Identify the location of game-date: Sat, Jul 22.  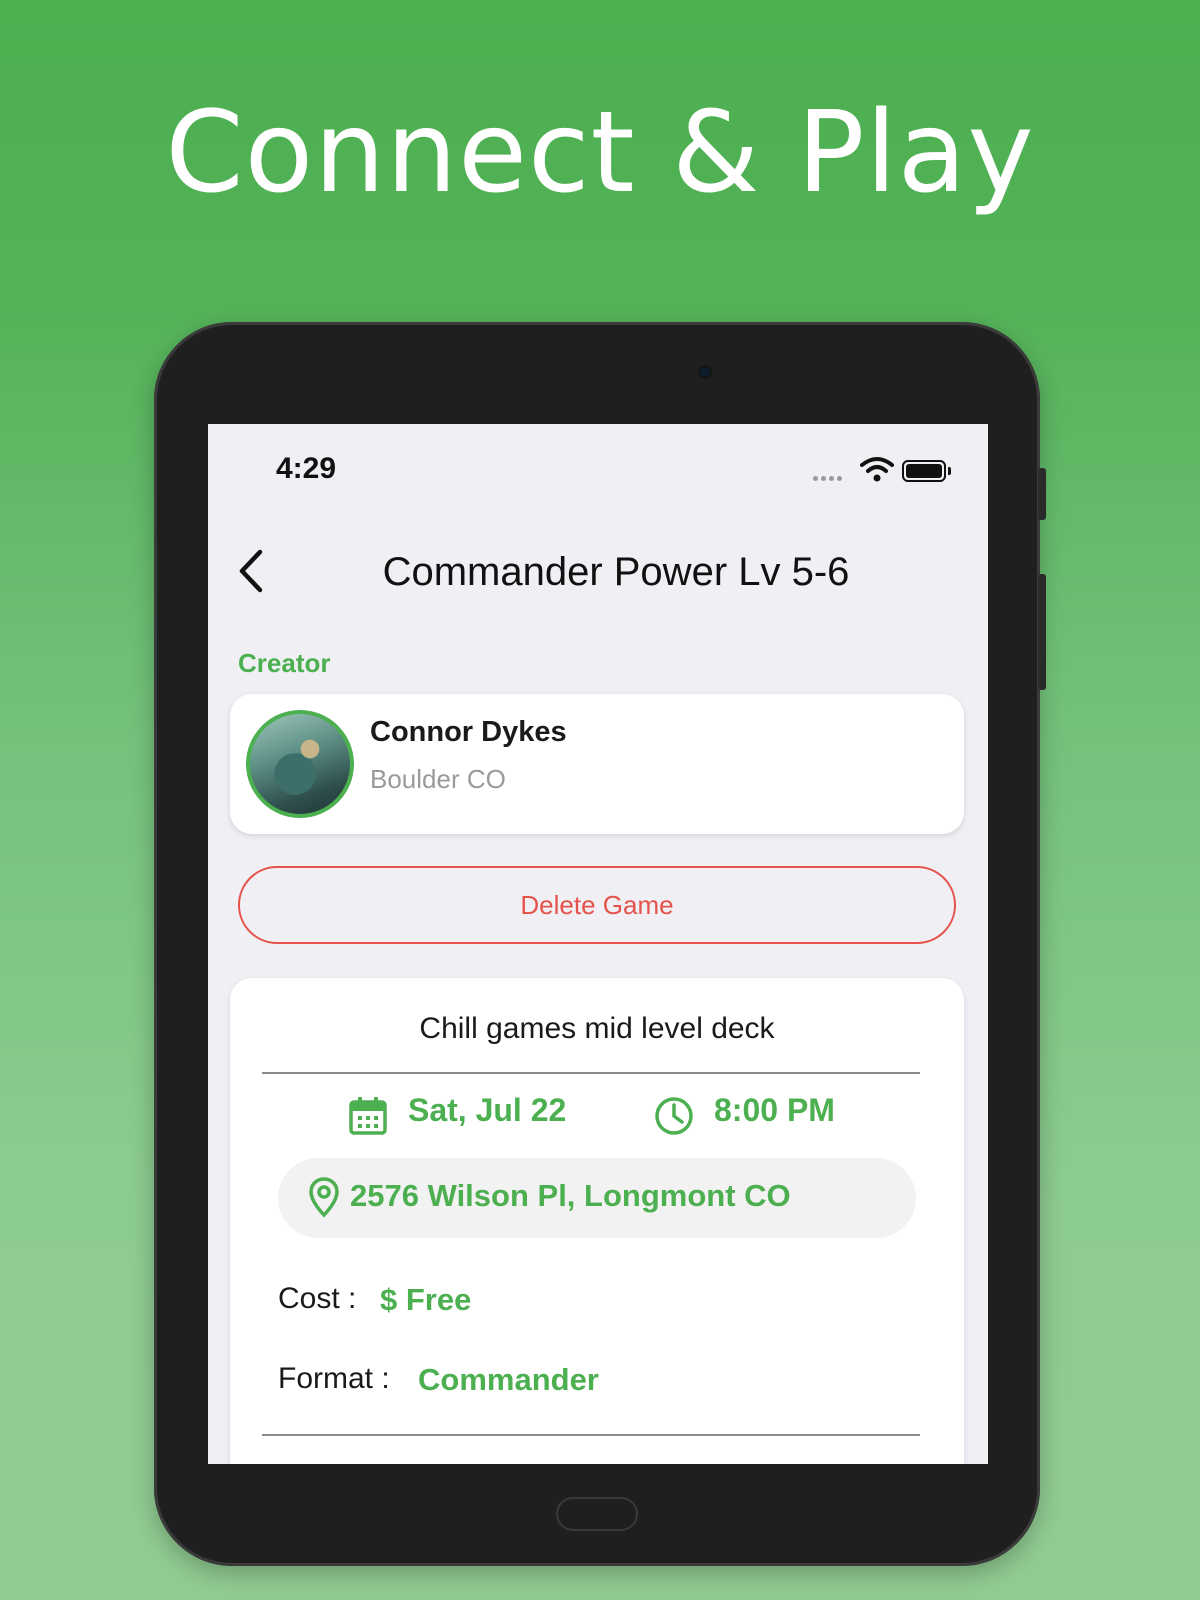
(487, 1110).